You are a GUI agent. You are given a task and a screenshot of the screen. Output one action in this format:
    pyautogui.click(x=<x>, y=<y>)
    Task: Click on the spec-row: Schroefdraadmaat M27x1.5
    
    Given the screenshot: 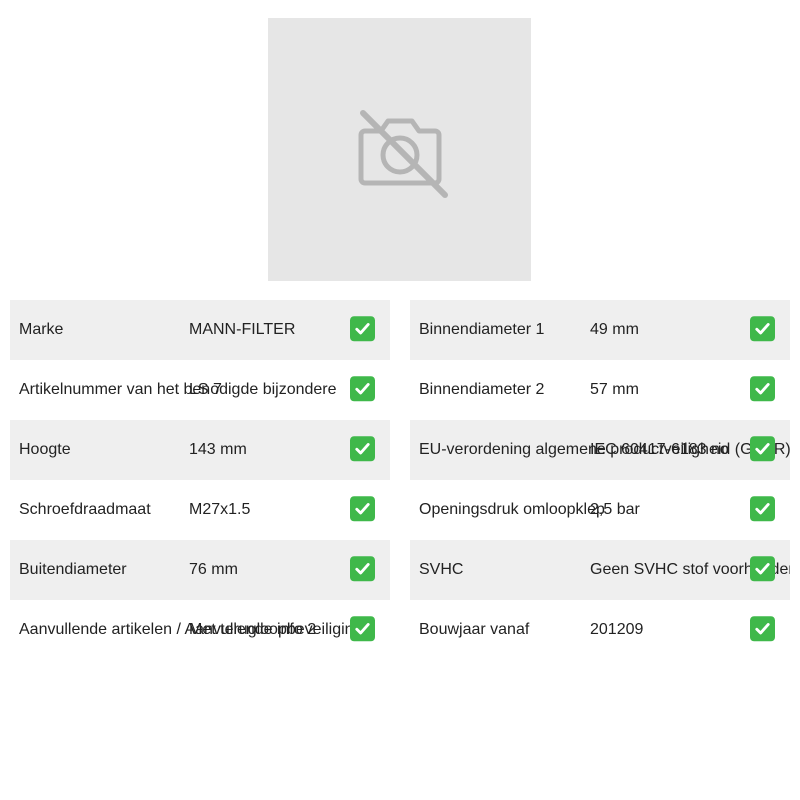 What is the action you would take?
    pyautogui.click(x=200, y=510)
    